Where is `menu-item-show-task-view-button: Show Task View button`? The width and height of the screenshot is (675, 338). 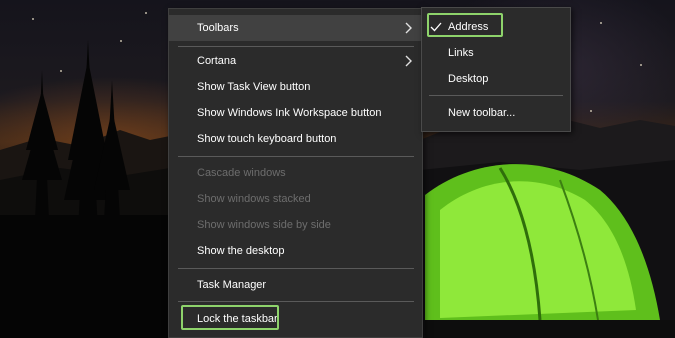 menu-item-show-task-view-button: Show Task View button is located at coordinates (295, 87).